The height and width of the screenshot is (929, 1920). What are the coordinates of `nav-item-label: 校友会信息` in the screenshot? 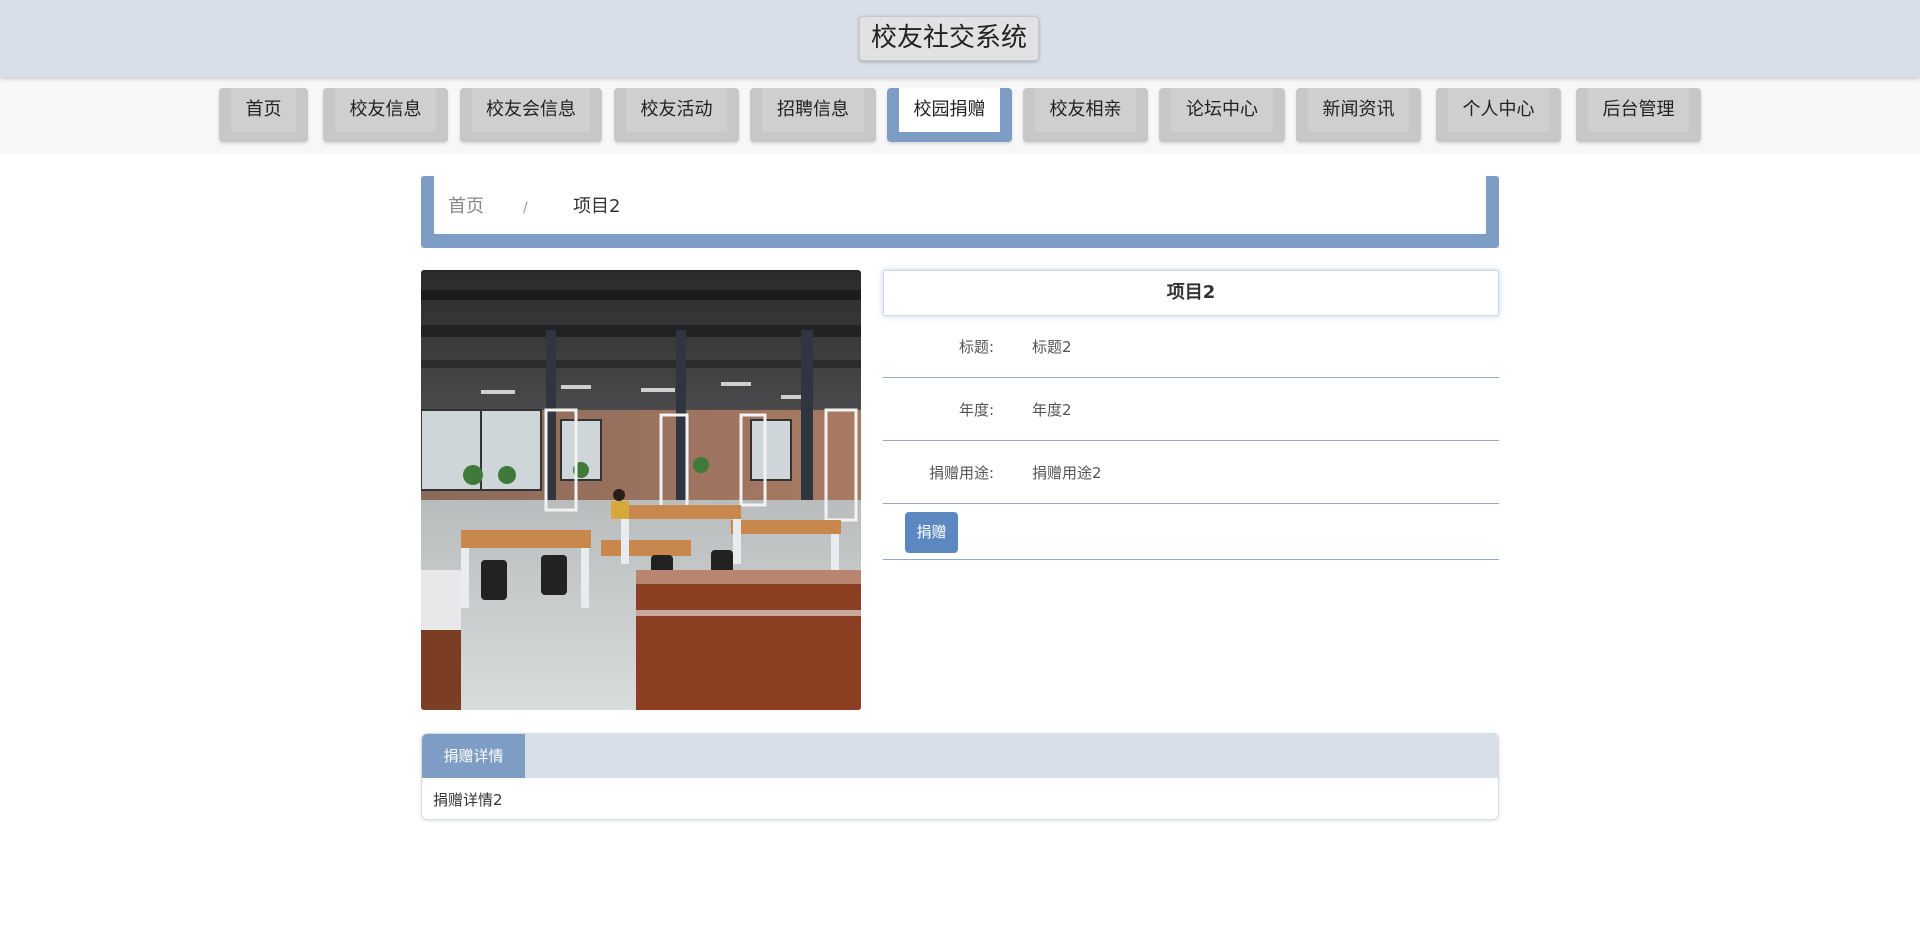 It's located at (531, 110).